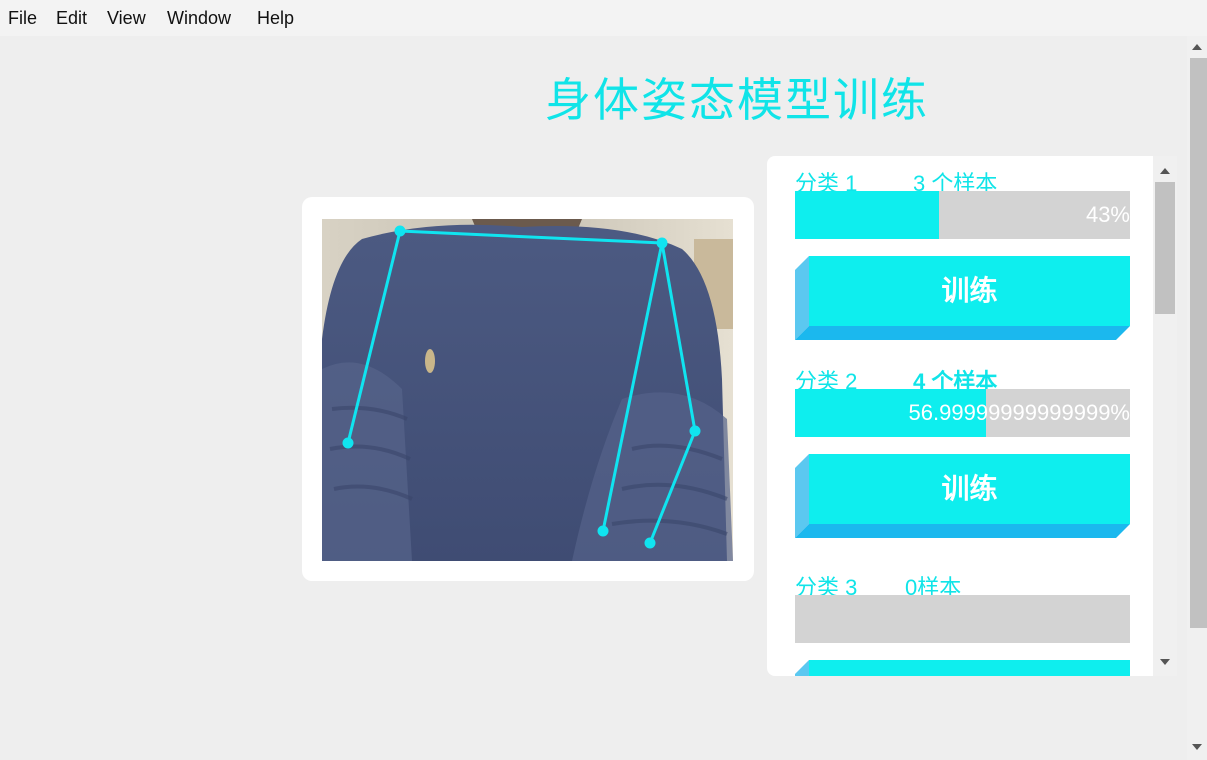 This screenshot has width=1207, height=760. What do you see at coordinates (1165, 416) in the screenshot?
I see `panel-scrollbar` at bounding box center [1165, 416].